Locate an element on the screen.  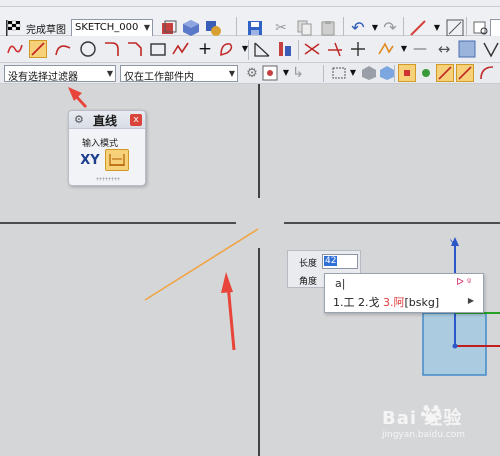
make-corner-icon is located at coordinates (358, 49).